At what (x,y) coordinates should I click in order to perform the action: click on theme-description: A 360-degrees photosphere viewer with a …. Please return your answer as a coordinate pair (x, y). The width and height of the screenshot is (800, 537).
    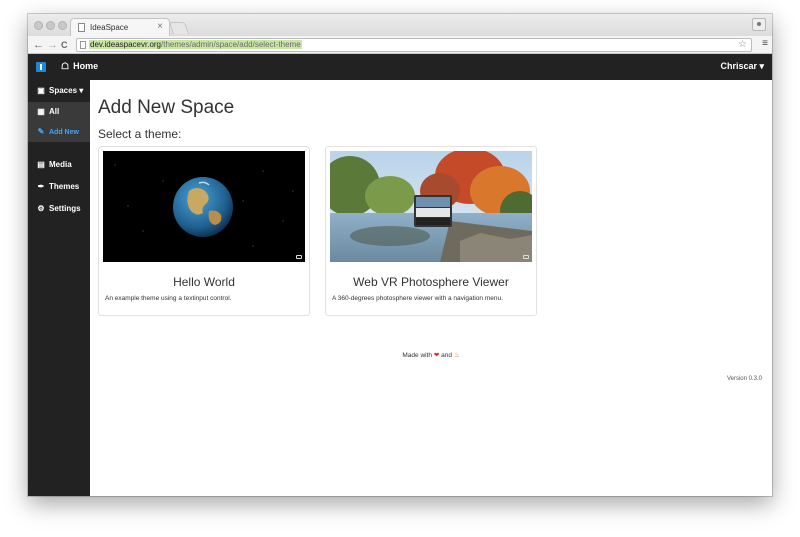
    Looking at the image, I should click on (417, 298).